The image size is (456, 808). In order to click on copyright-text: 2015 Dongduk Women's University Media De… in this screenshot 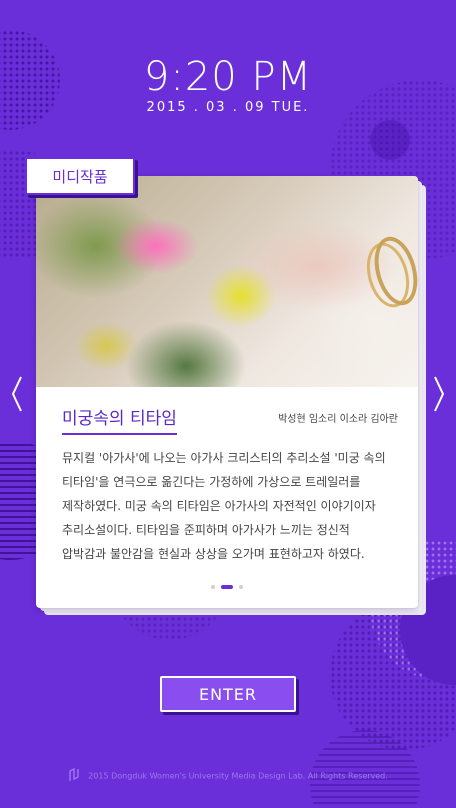, I will do `click(238, 776)`.